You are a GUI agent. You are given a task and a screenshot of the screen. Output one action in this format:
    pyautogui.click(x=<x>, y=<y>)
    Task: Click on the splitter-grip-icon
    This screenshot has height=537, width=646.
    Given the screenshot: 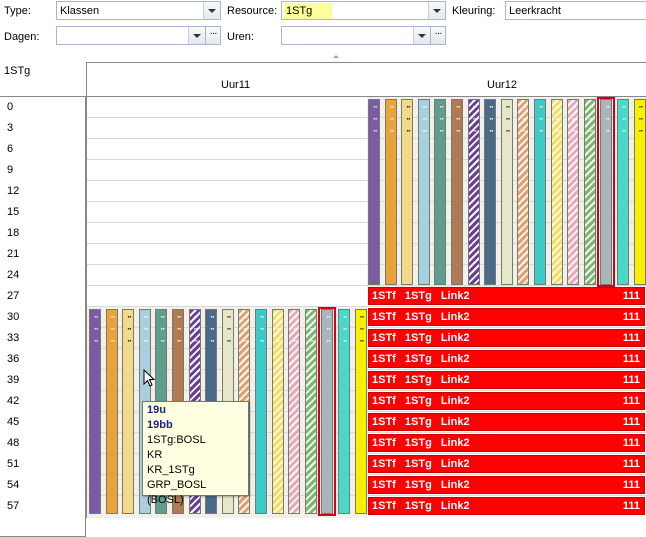 What is the action you would take?
    pyautogui.click(x=336, y=56)
    